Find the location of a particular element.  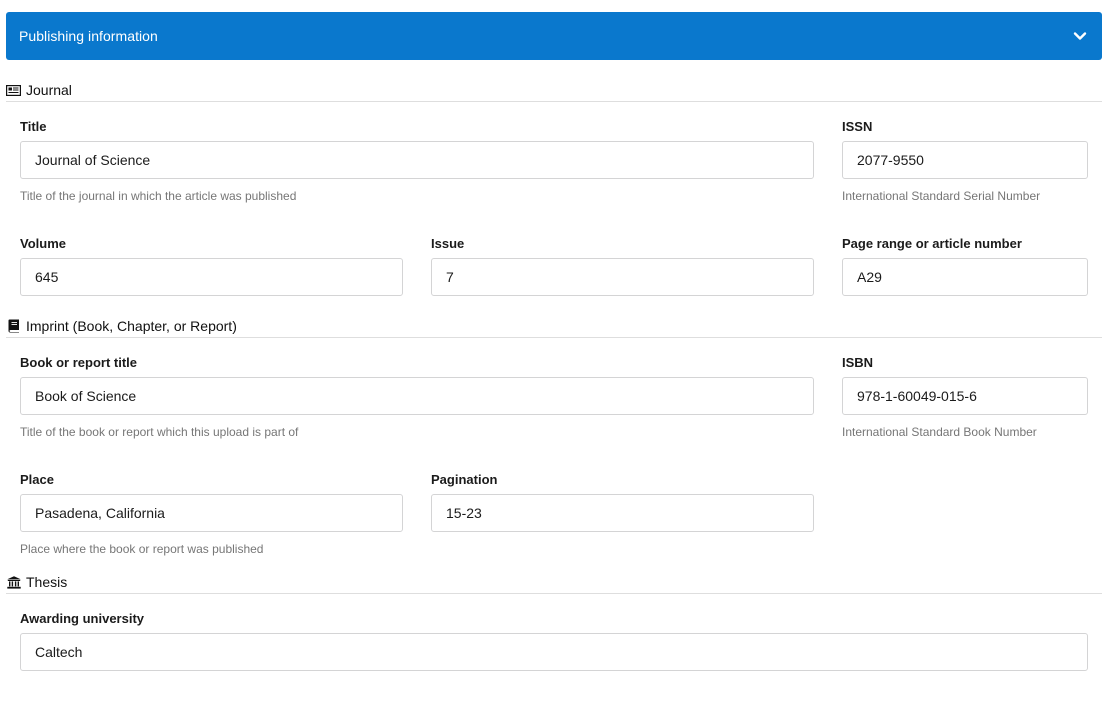

page-range-label: Page range or article number is located at coordinates (932, 243).